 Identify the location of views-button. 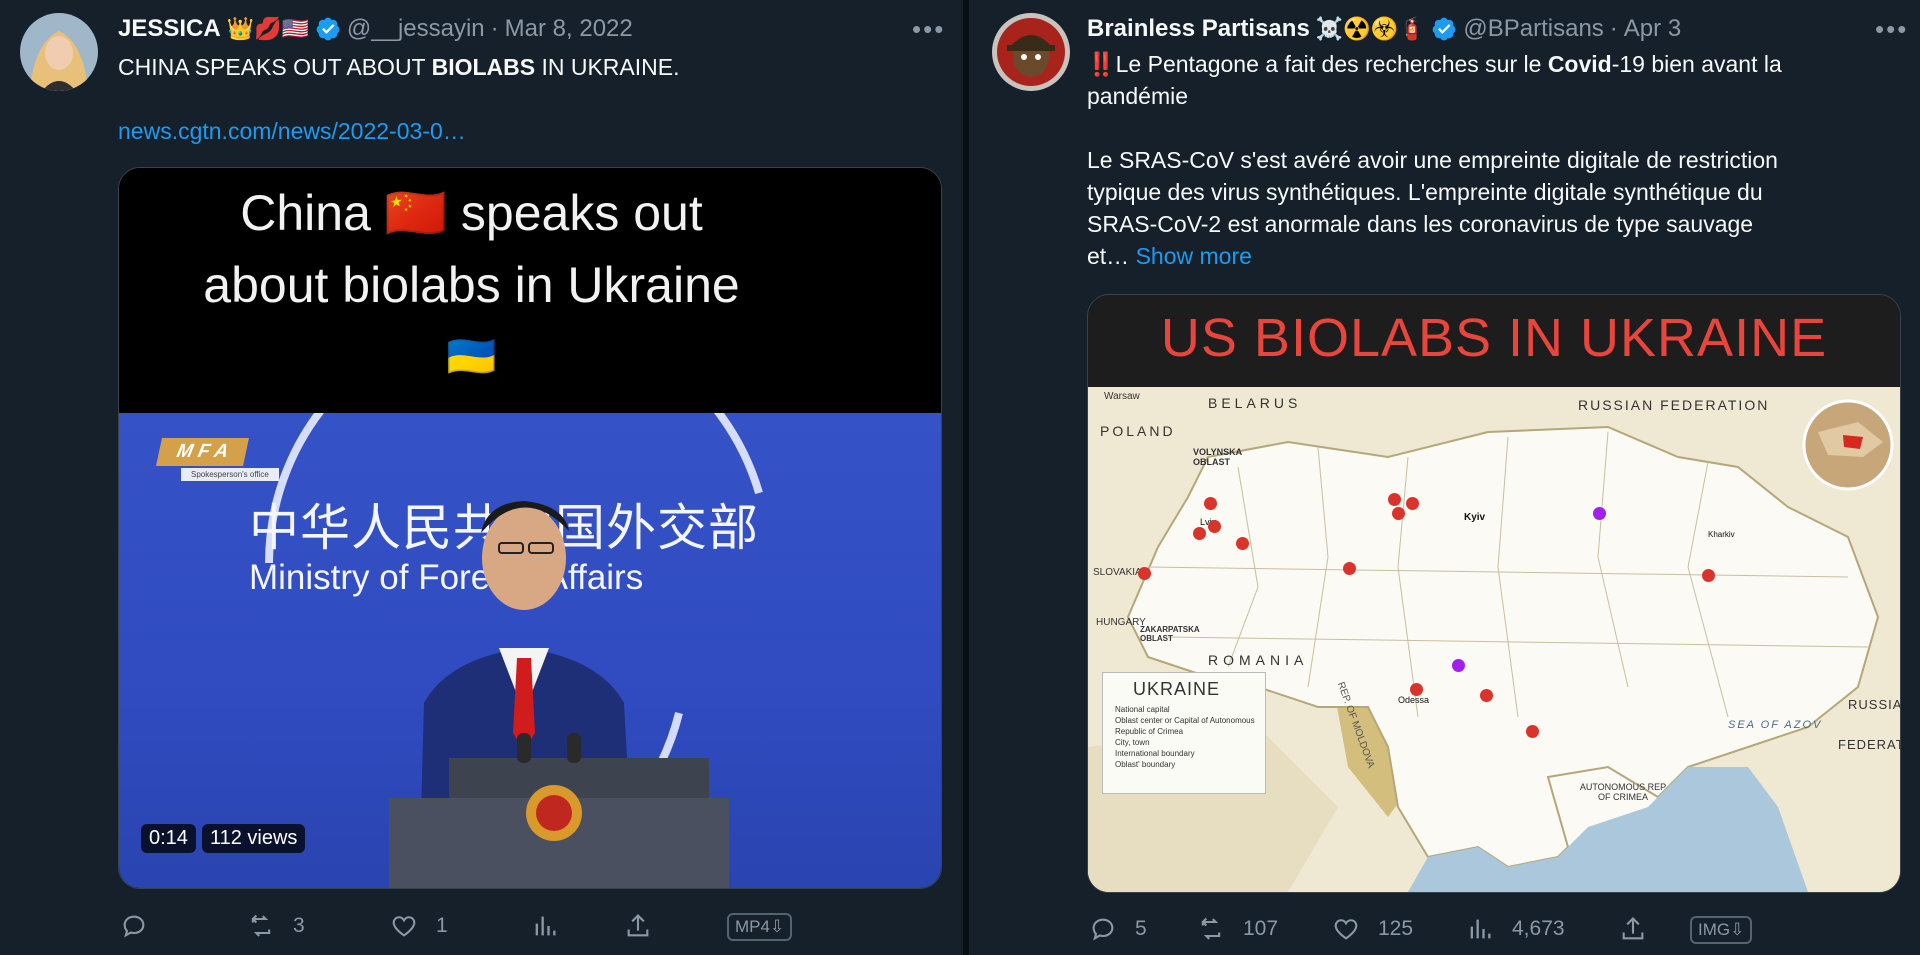
(554, 926).